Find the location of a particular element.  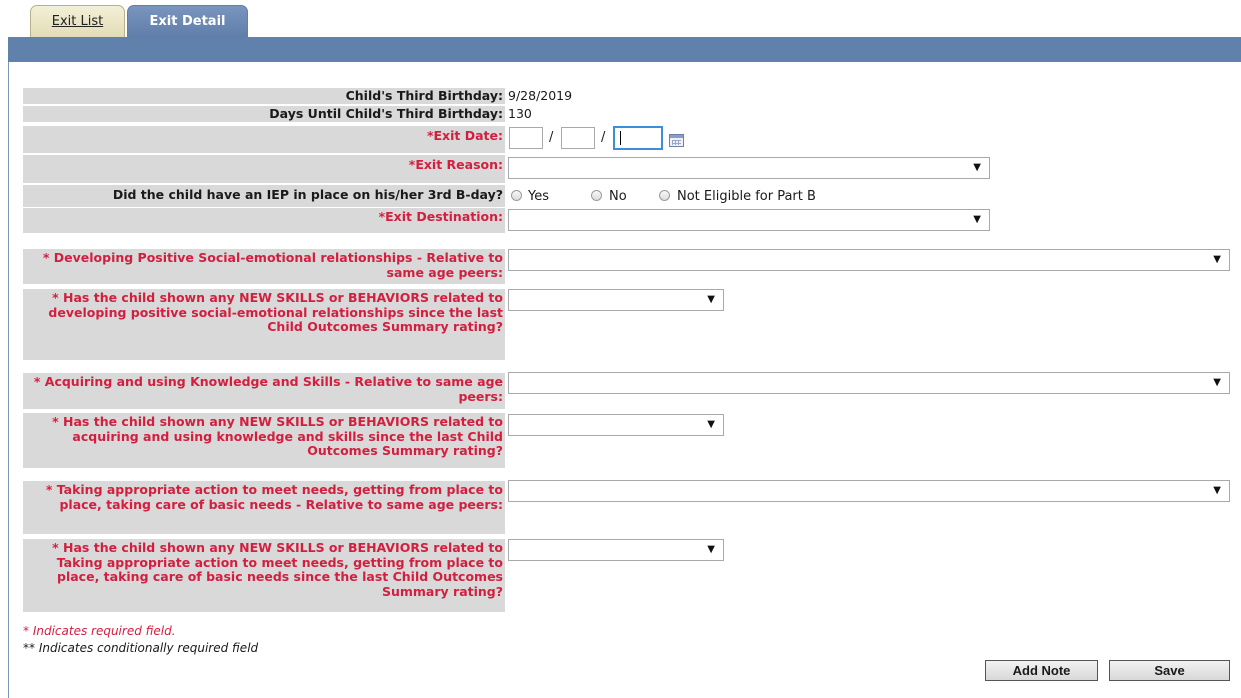

tab-exit-detail: Exit Detail is located at coordinates (187, 21).